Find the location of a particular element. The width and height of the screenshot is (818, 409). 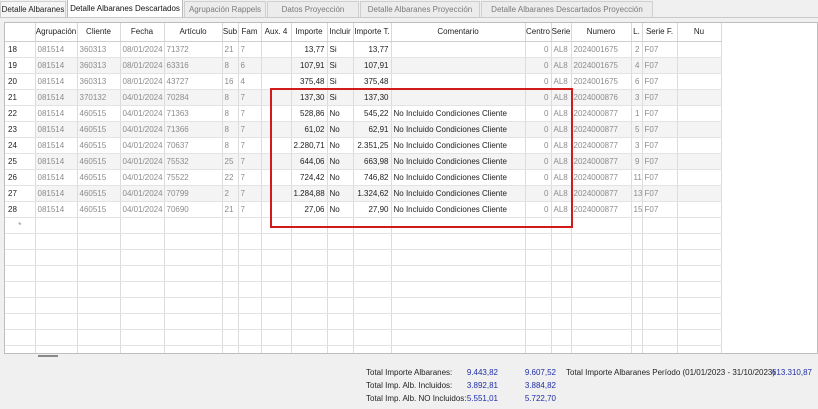

cell-art: 75522 is located at coordinates (193, 177).